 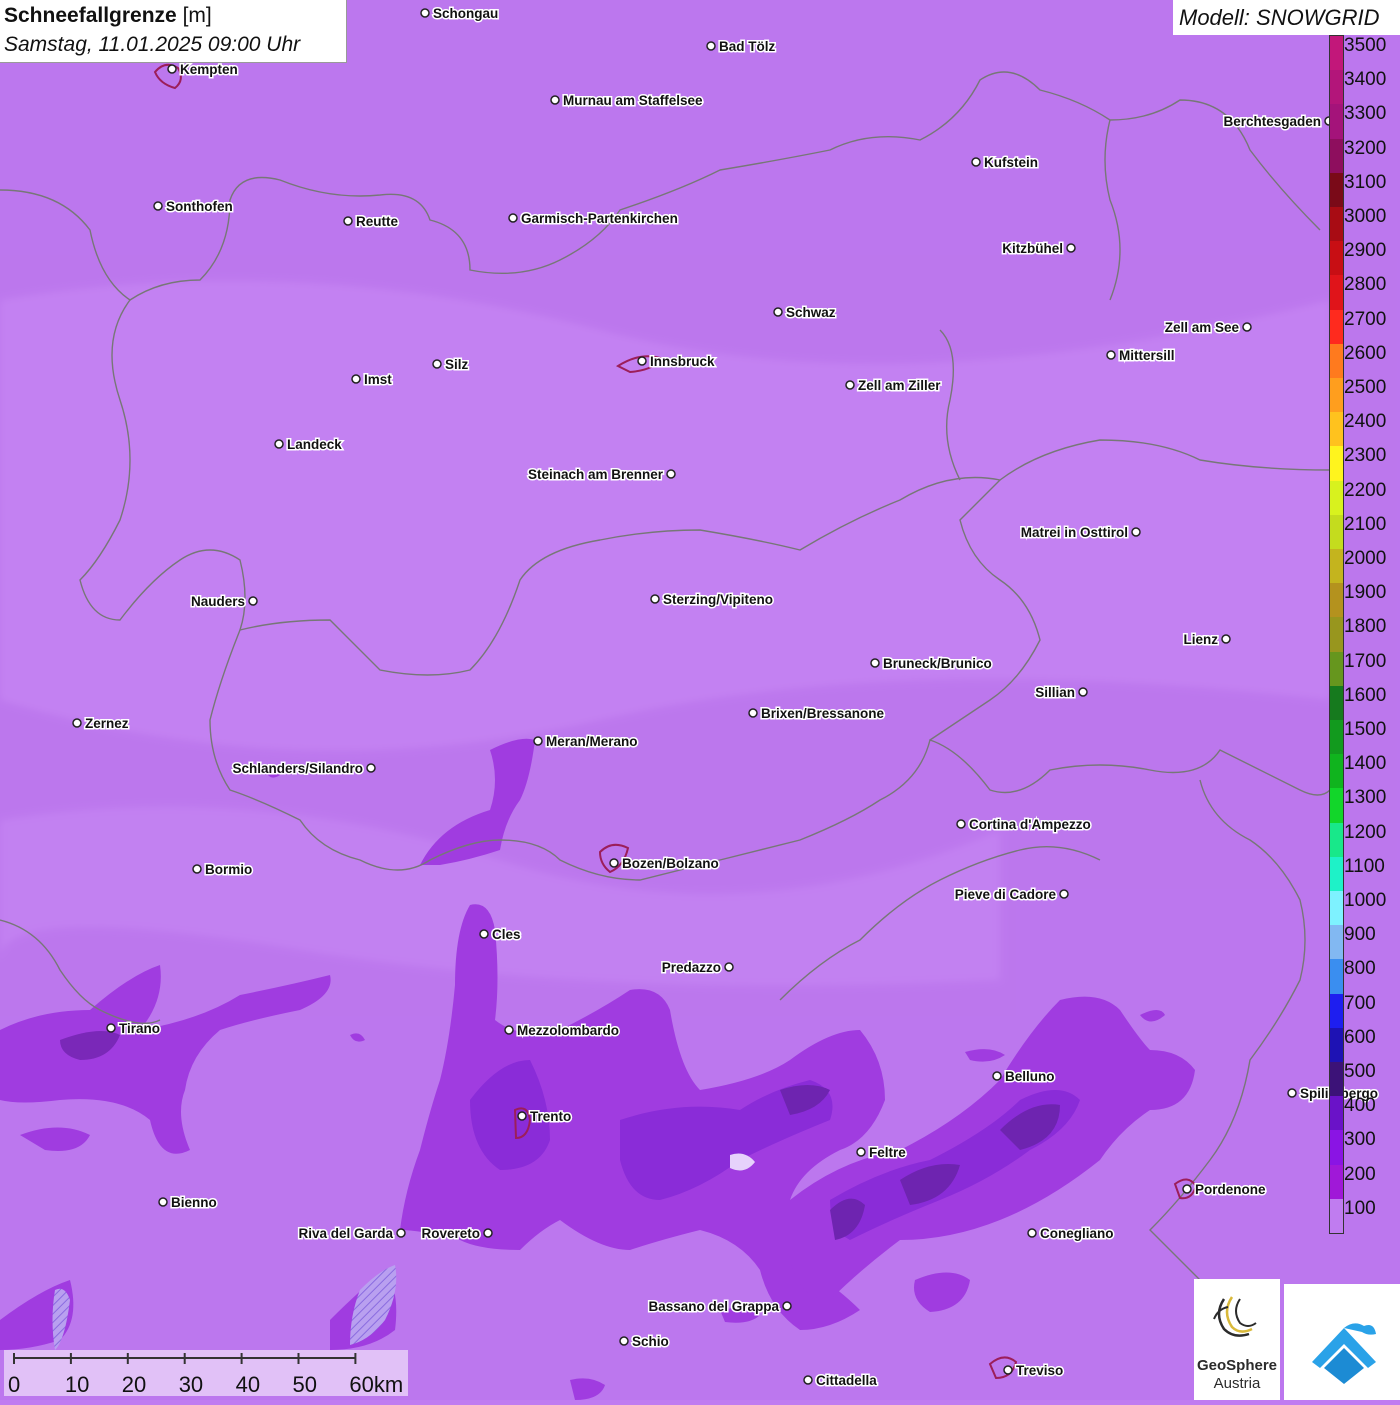 What do you see at coordinates (209, 69) in the screenshot?
I see `place-label: Kempten` at bounding box center [209, 69].